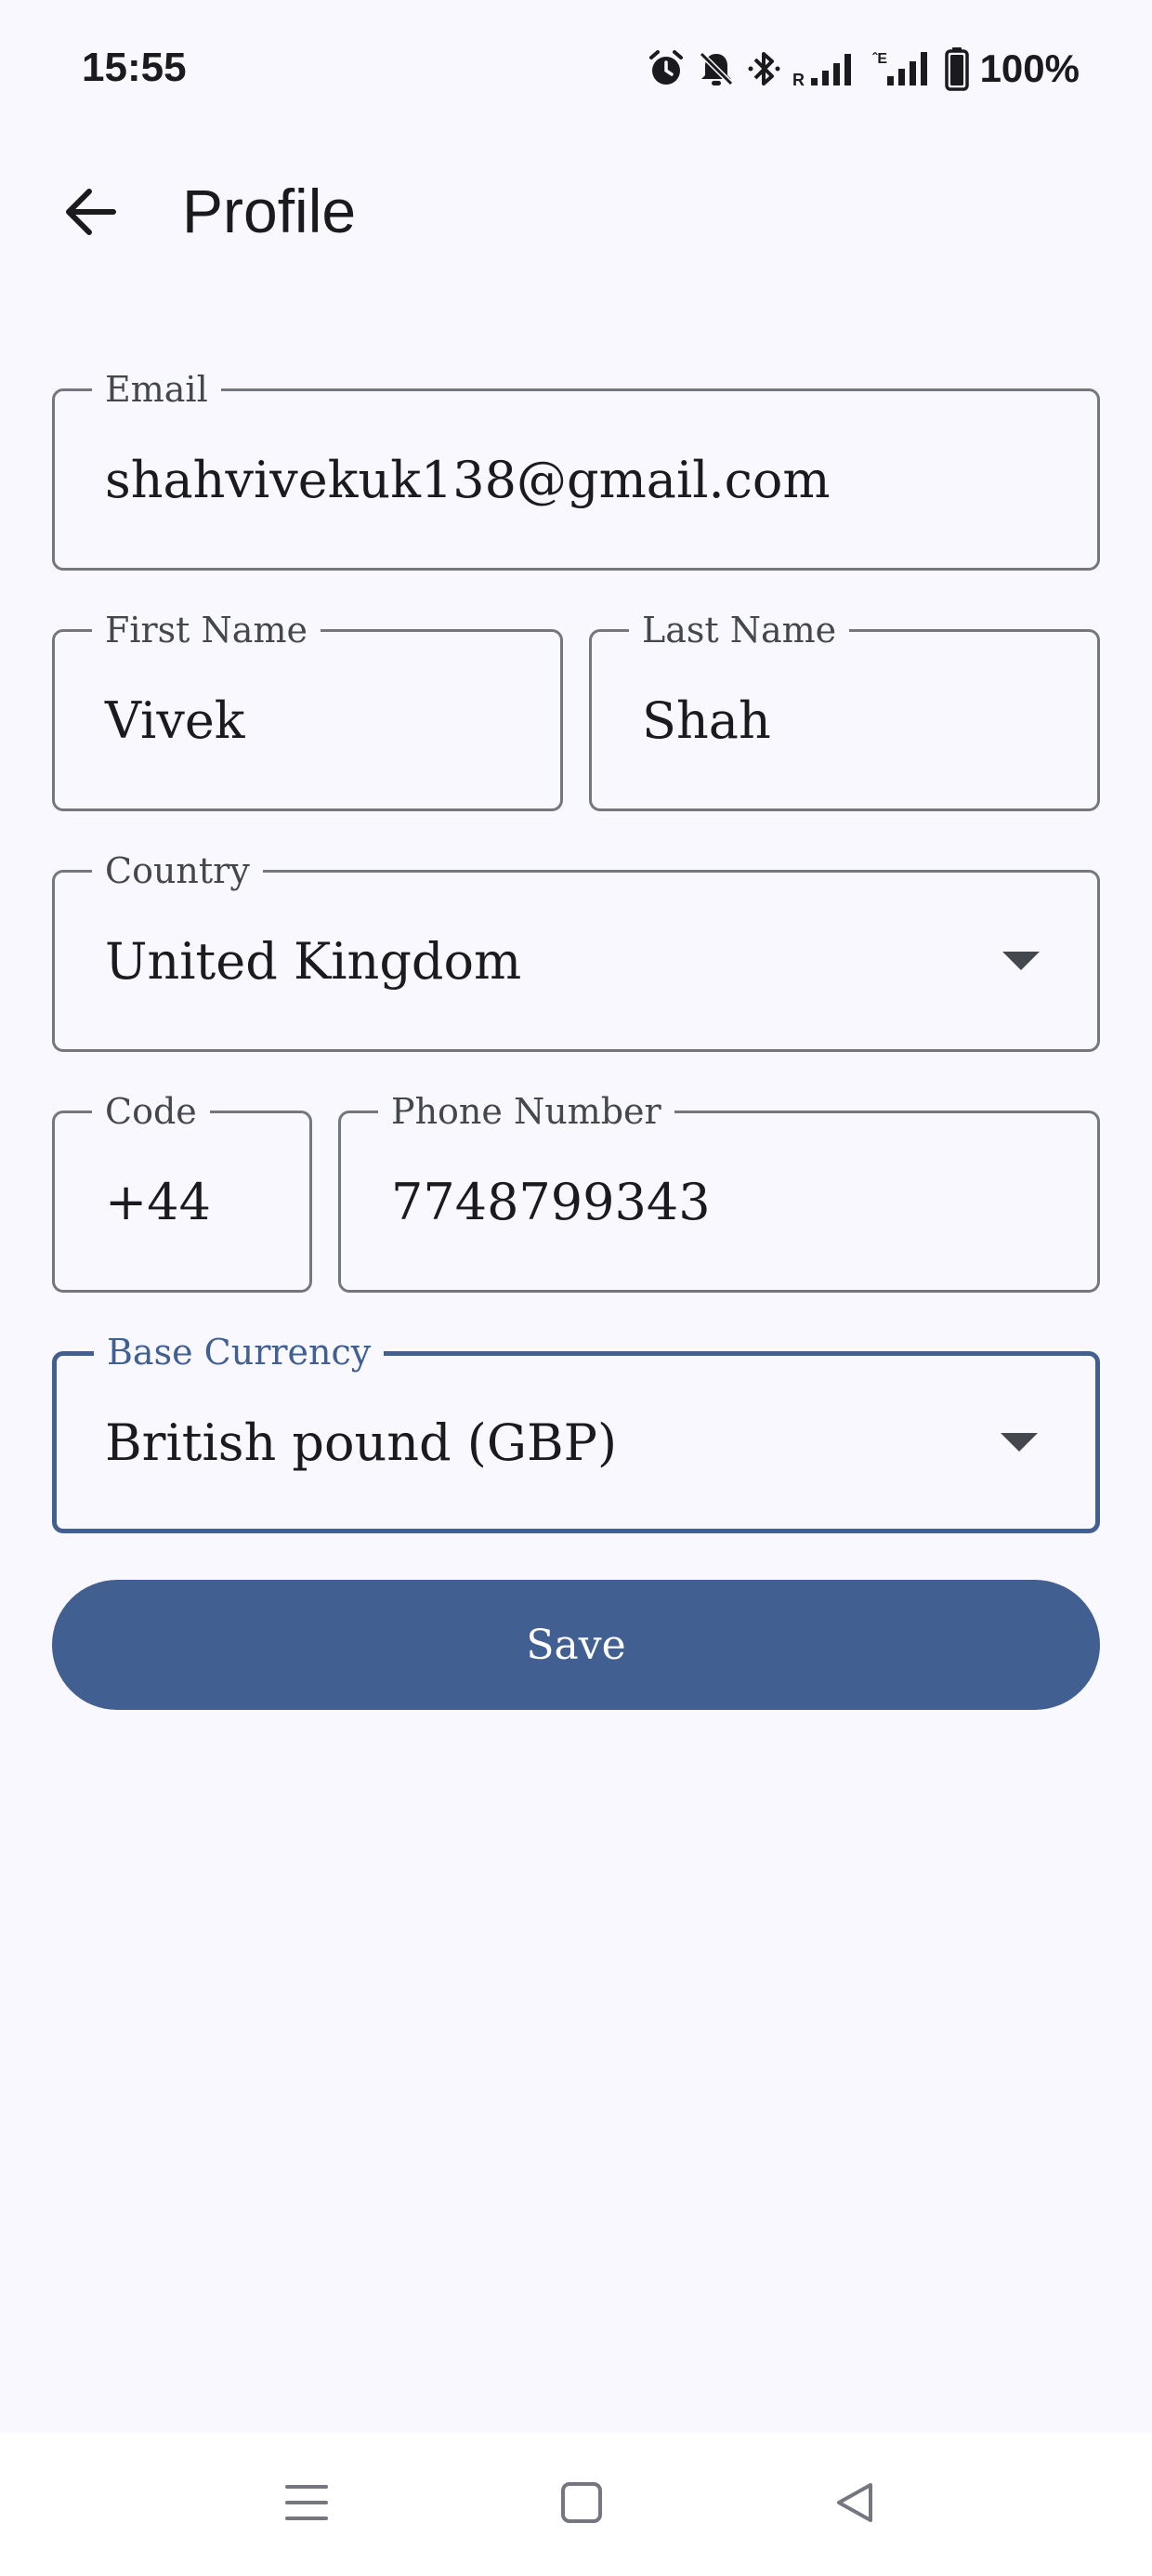 This screenshot has width=1152, height=2576. I want to click on home-square-icon, so click(581, 2504).